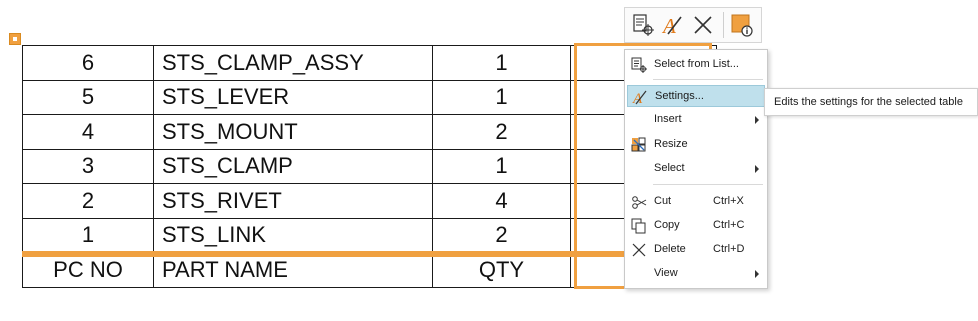  Describe the element at coordinates (671, 144) in the screenshot. I see `menu-item-label: Resize` at that location.